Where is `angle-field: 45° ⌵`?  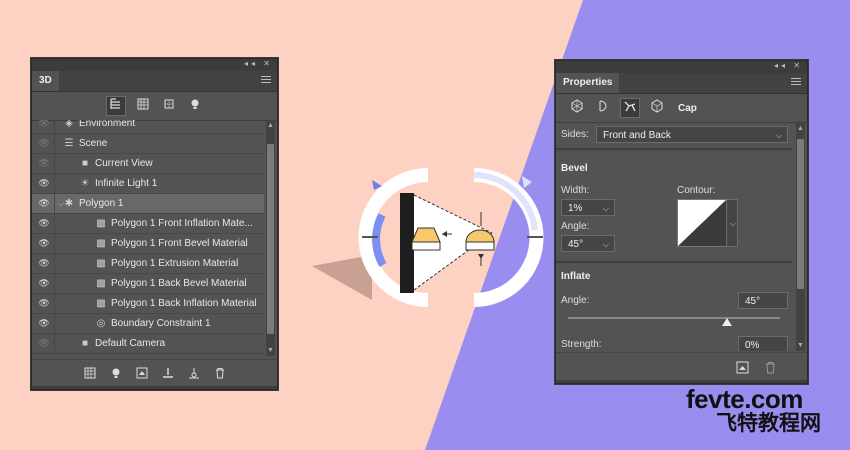
angle-field: 45° ⌵ is located at coordinates (588, 243).